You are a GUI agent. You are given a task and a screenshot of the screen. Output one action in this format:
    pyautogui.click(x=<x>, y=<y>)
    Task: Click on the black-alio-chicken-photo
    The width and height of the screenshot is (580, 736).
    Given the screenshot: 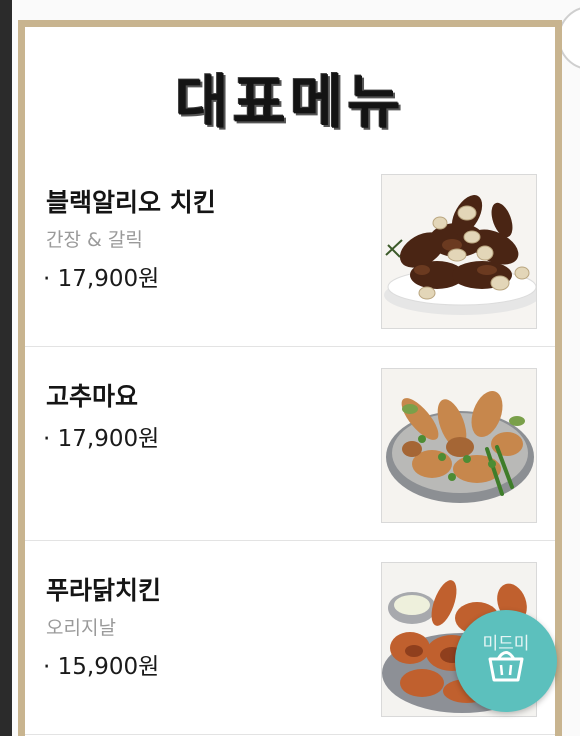 What is the action you would take?
    pyautogui.click(x=459, y=251)
    